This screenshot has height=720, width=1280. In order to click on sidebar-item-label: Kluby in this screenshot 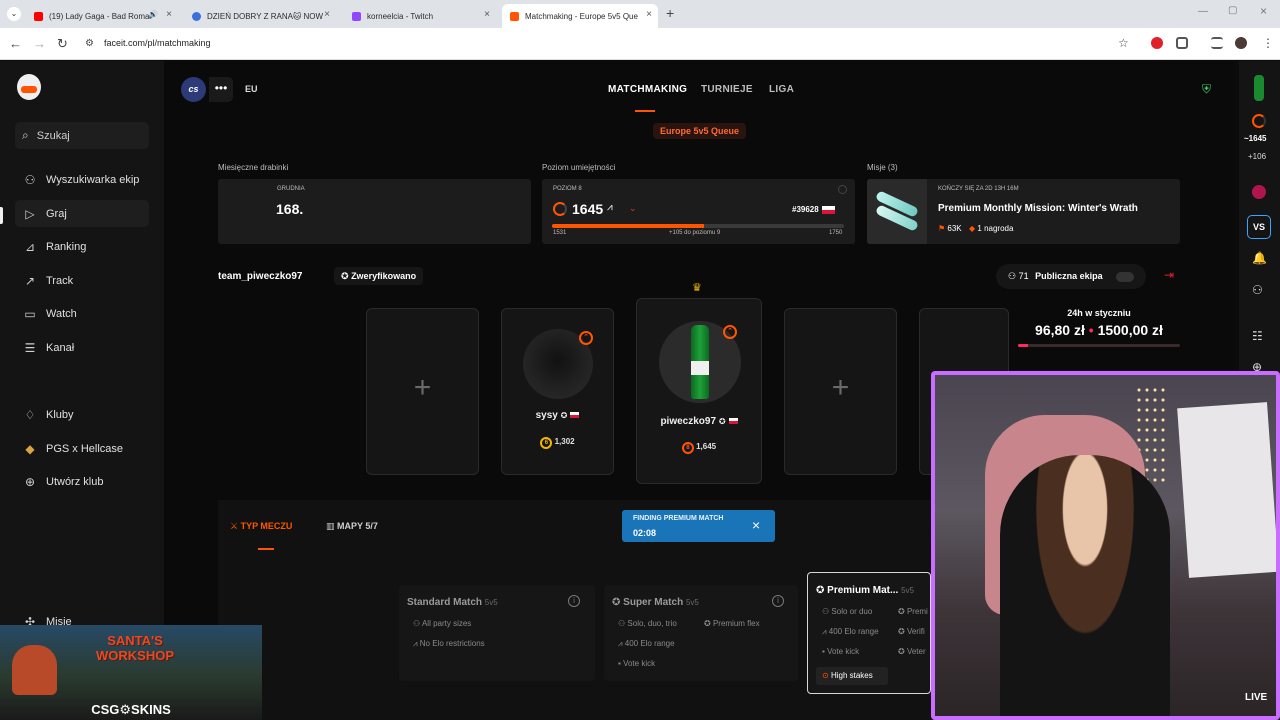, I will do `click(60, 414)`.